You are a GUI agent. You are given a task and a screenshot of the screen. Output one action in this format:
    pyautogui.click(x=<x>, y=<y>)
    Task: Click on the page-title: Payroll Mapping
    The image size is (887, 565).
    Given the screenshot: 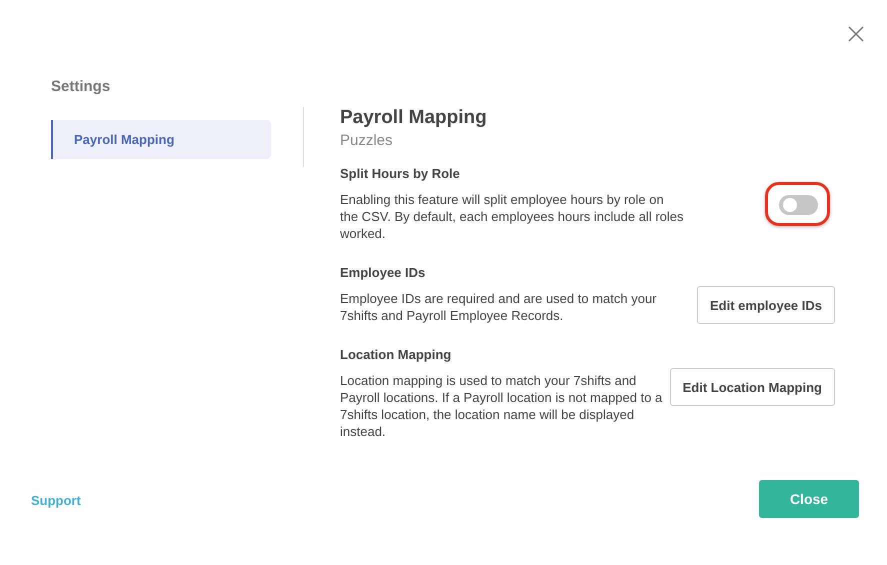 What is the action you would take?
    pyautogui.click(x=414, y=118)
    